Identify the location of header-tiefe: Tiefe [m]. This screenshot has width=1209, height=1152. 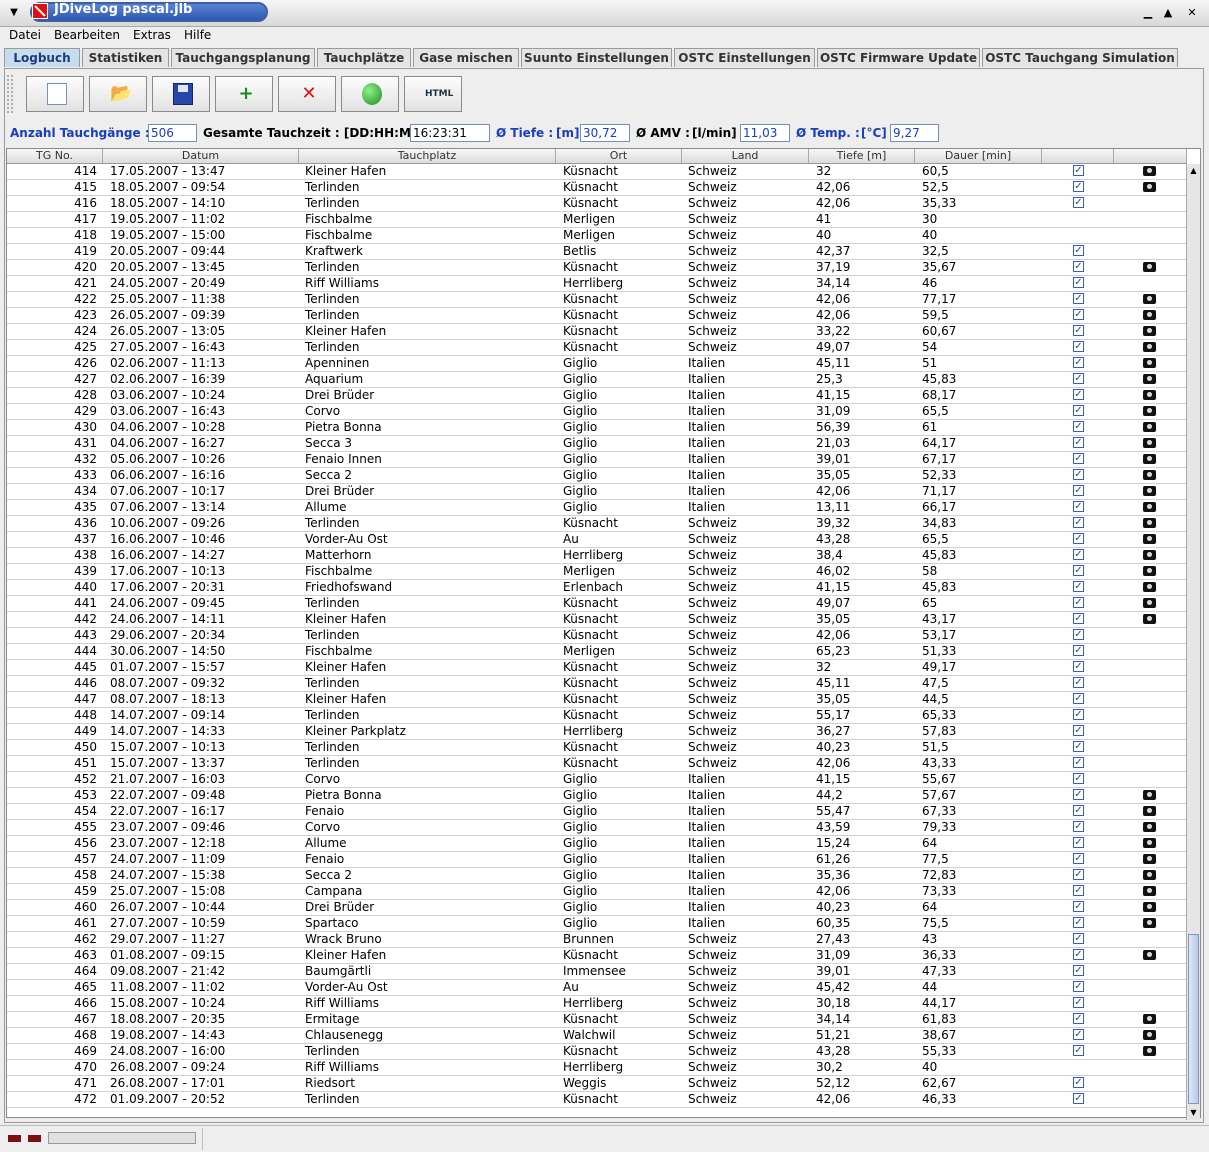
(862, 156).